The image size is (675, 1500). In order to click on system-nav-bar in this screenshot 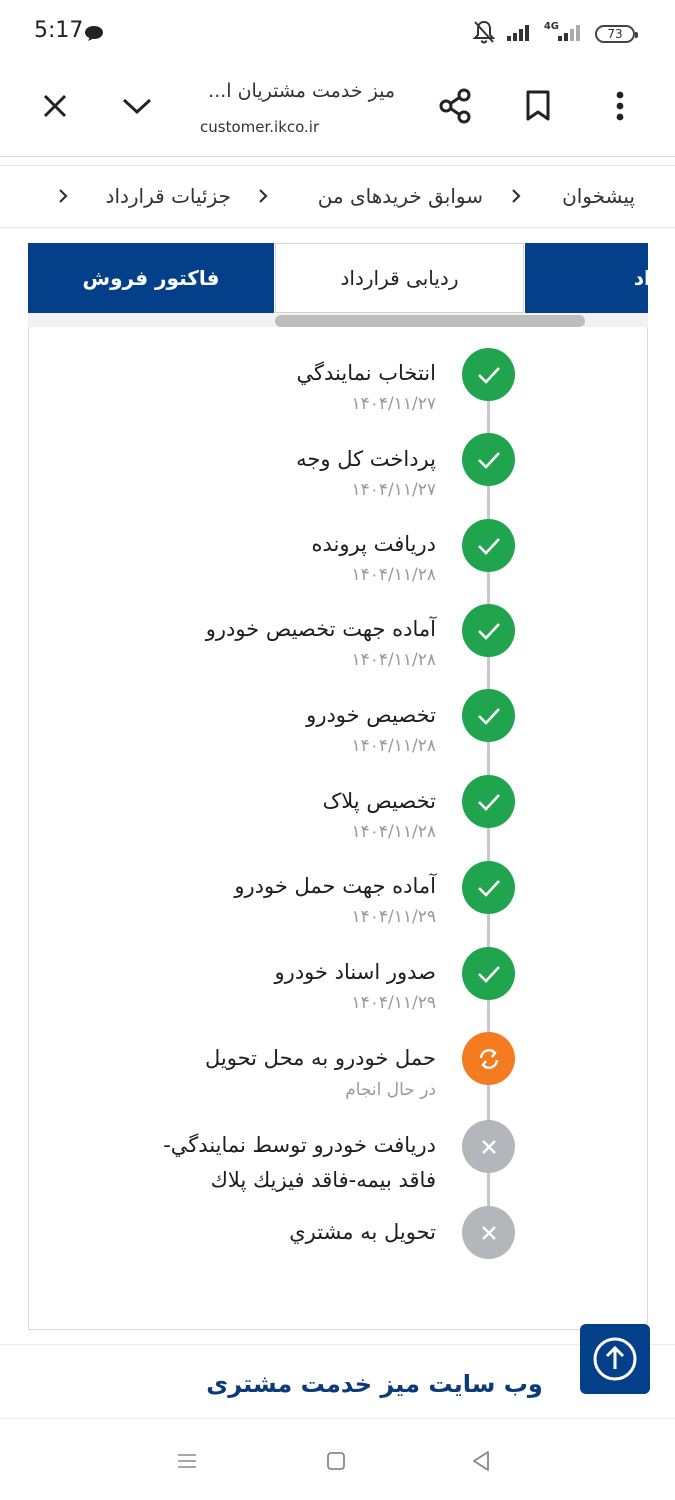, I will do `click(337, 1460)`.